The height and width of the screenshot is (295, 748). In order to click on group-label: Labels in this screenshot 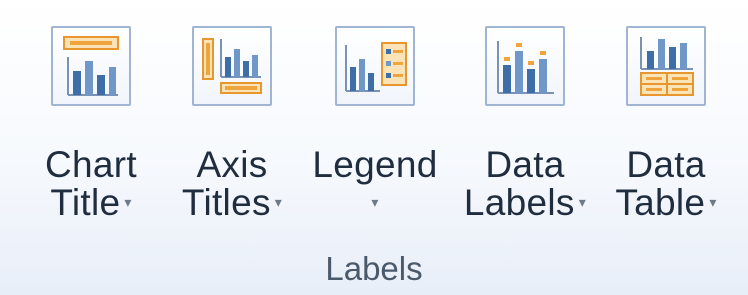, I will do `click(374, 268)`.